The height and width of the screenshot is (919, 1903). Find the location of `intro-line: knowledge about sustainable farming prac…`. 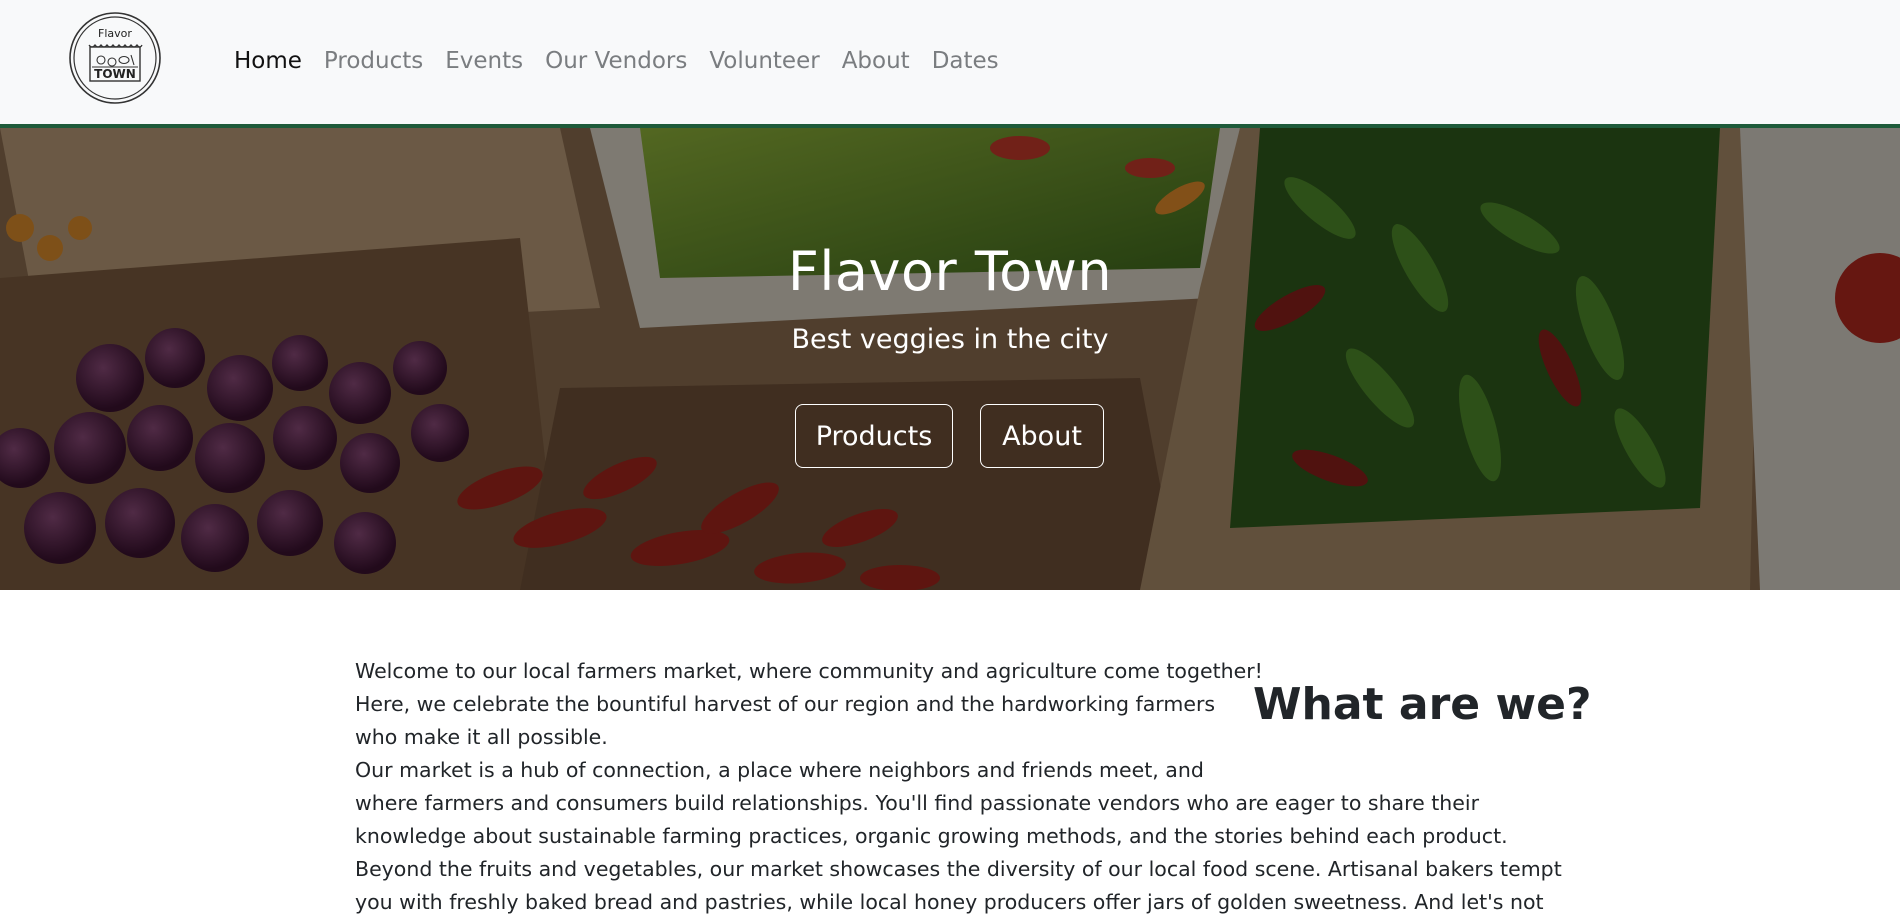

intro-line: knowledge about sustainable farming prac… is located at coordinates (931, 836).